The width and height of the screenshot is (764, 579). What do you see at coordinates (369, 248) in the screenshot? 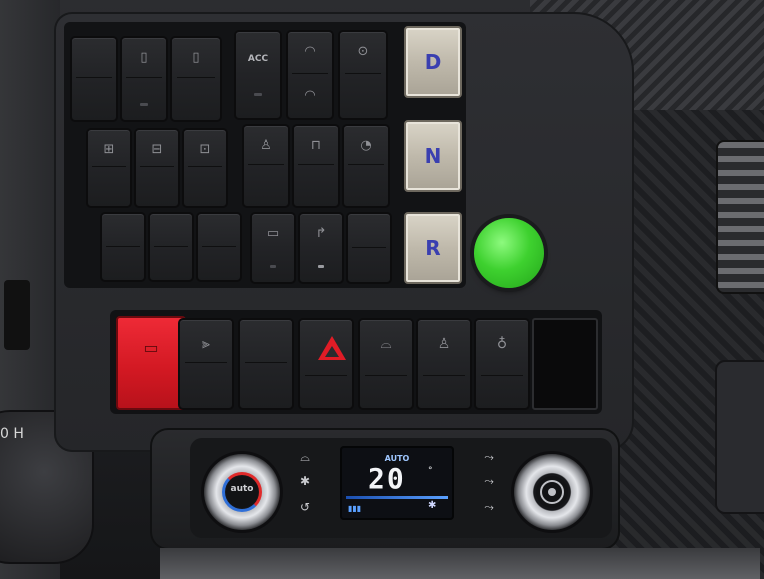
I see `switch-g2-r3c3` at bounding box center [369, 248].